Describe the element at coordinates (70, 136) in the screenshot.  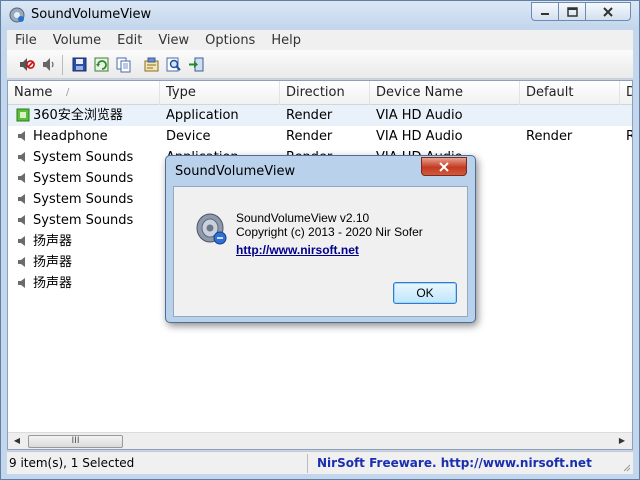
I see `cell-name: Headphone` at that location.